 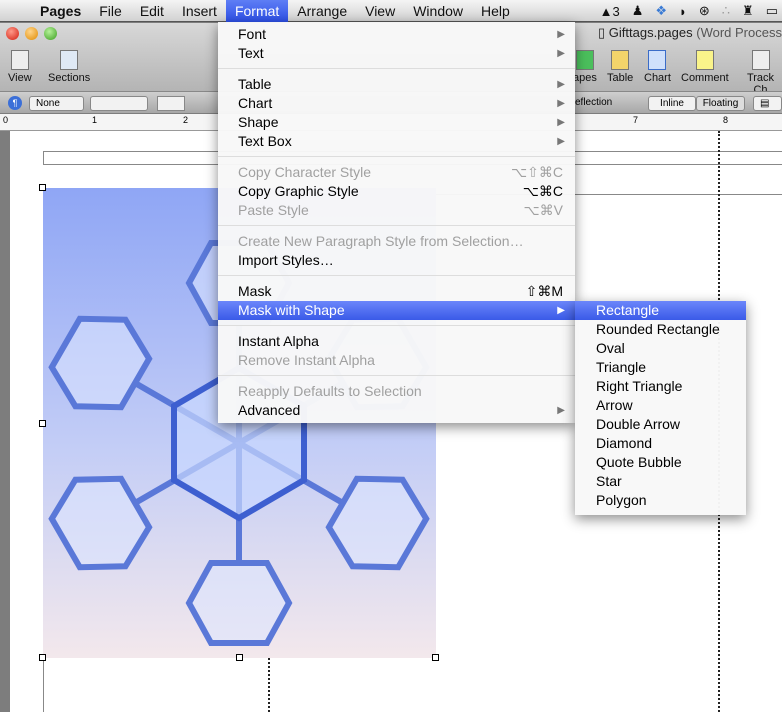 What do you see at coordinates (380, 11) in the screenshot?
I see `menu-view: View` at bounding box center [380, 11].